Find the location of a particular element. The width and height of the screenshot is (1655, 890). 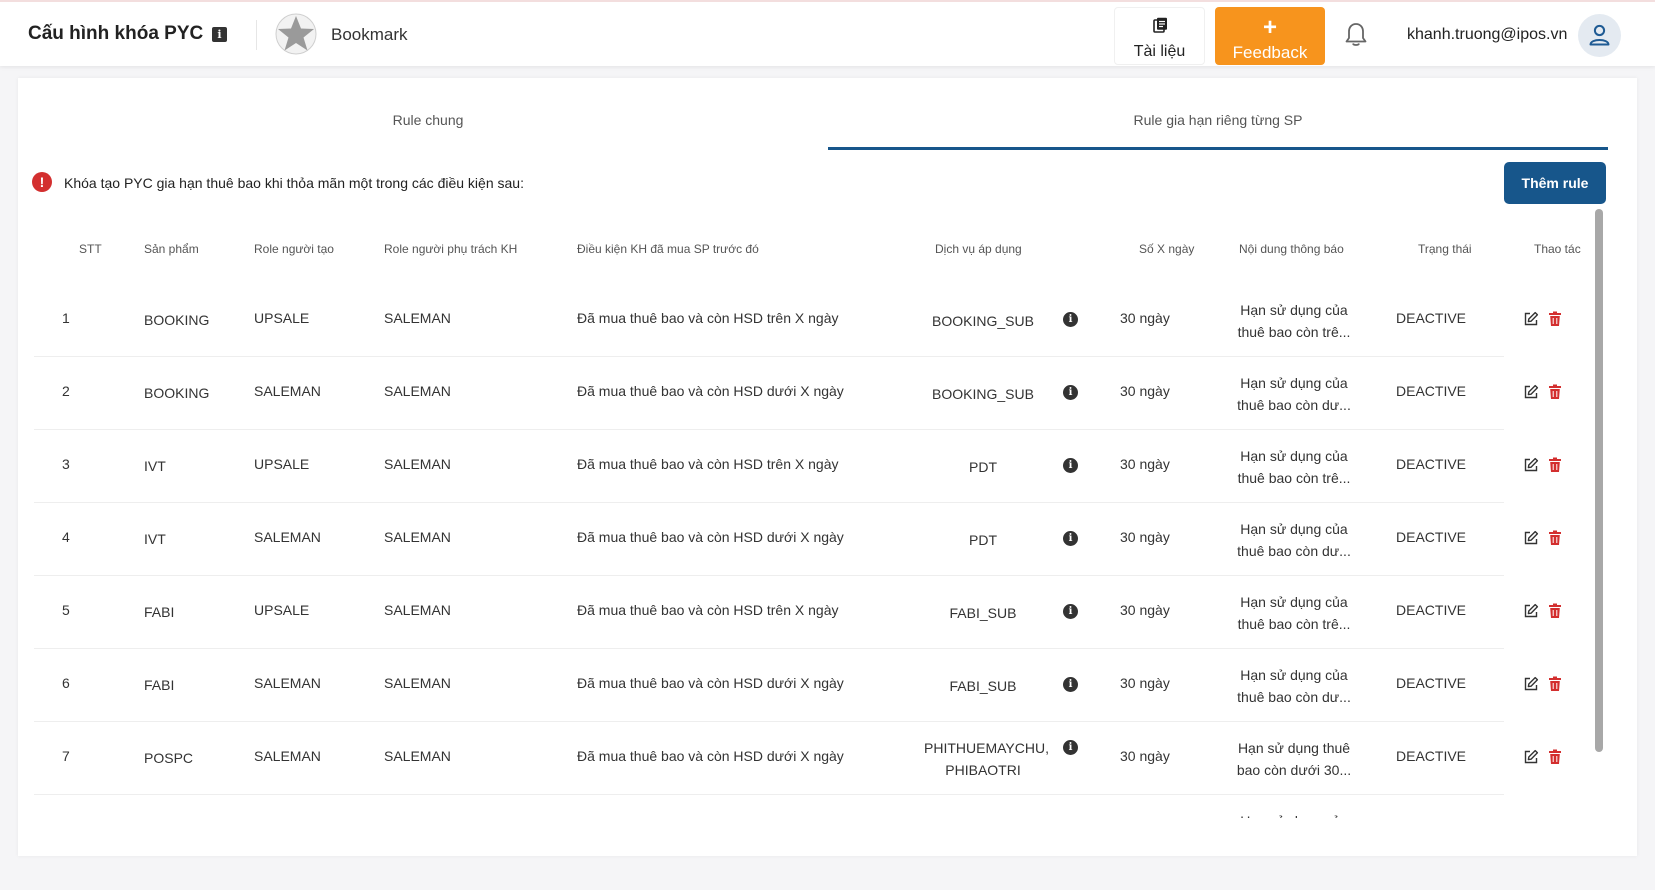

bookmark-star-icon is located at coordinates (296, 34).